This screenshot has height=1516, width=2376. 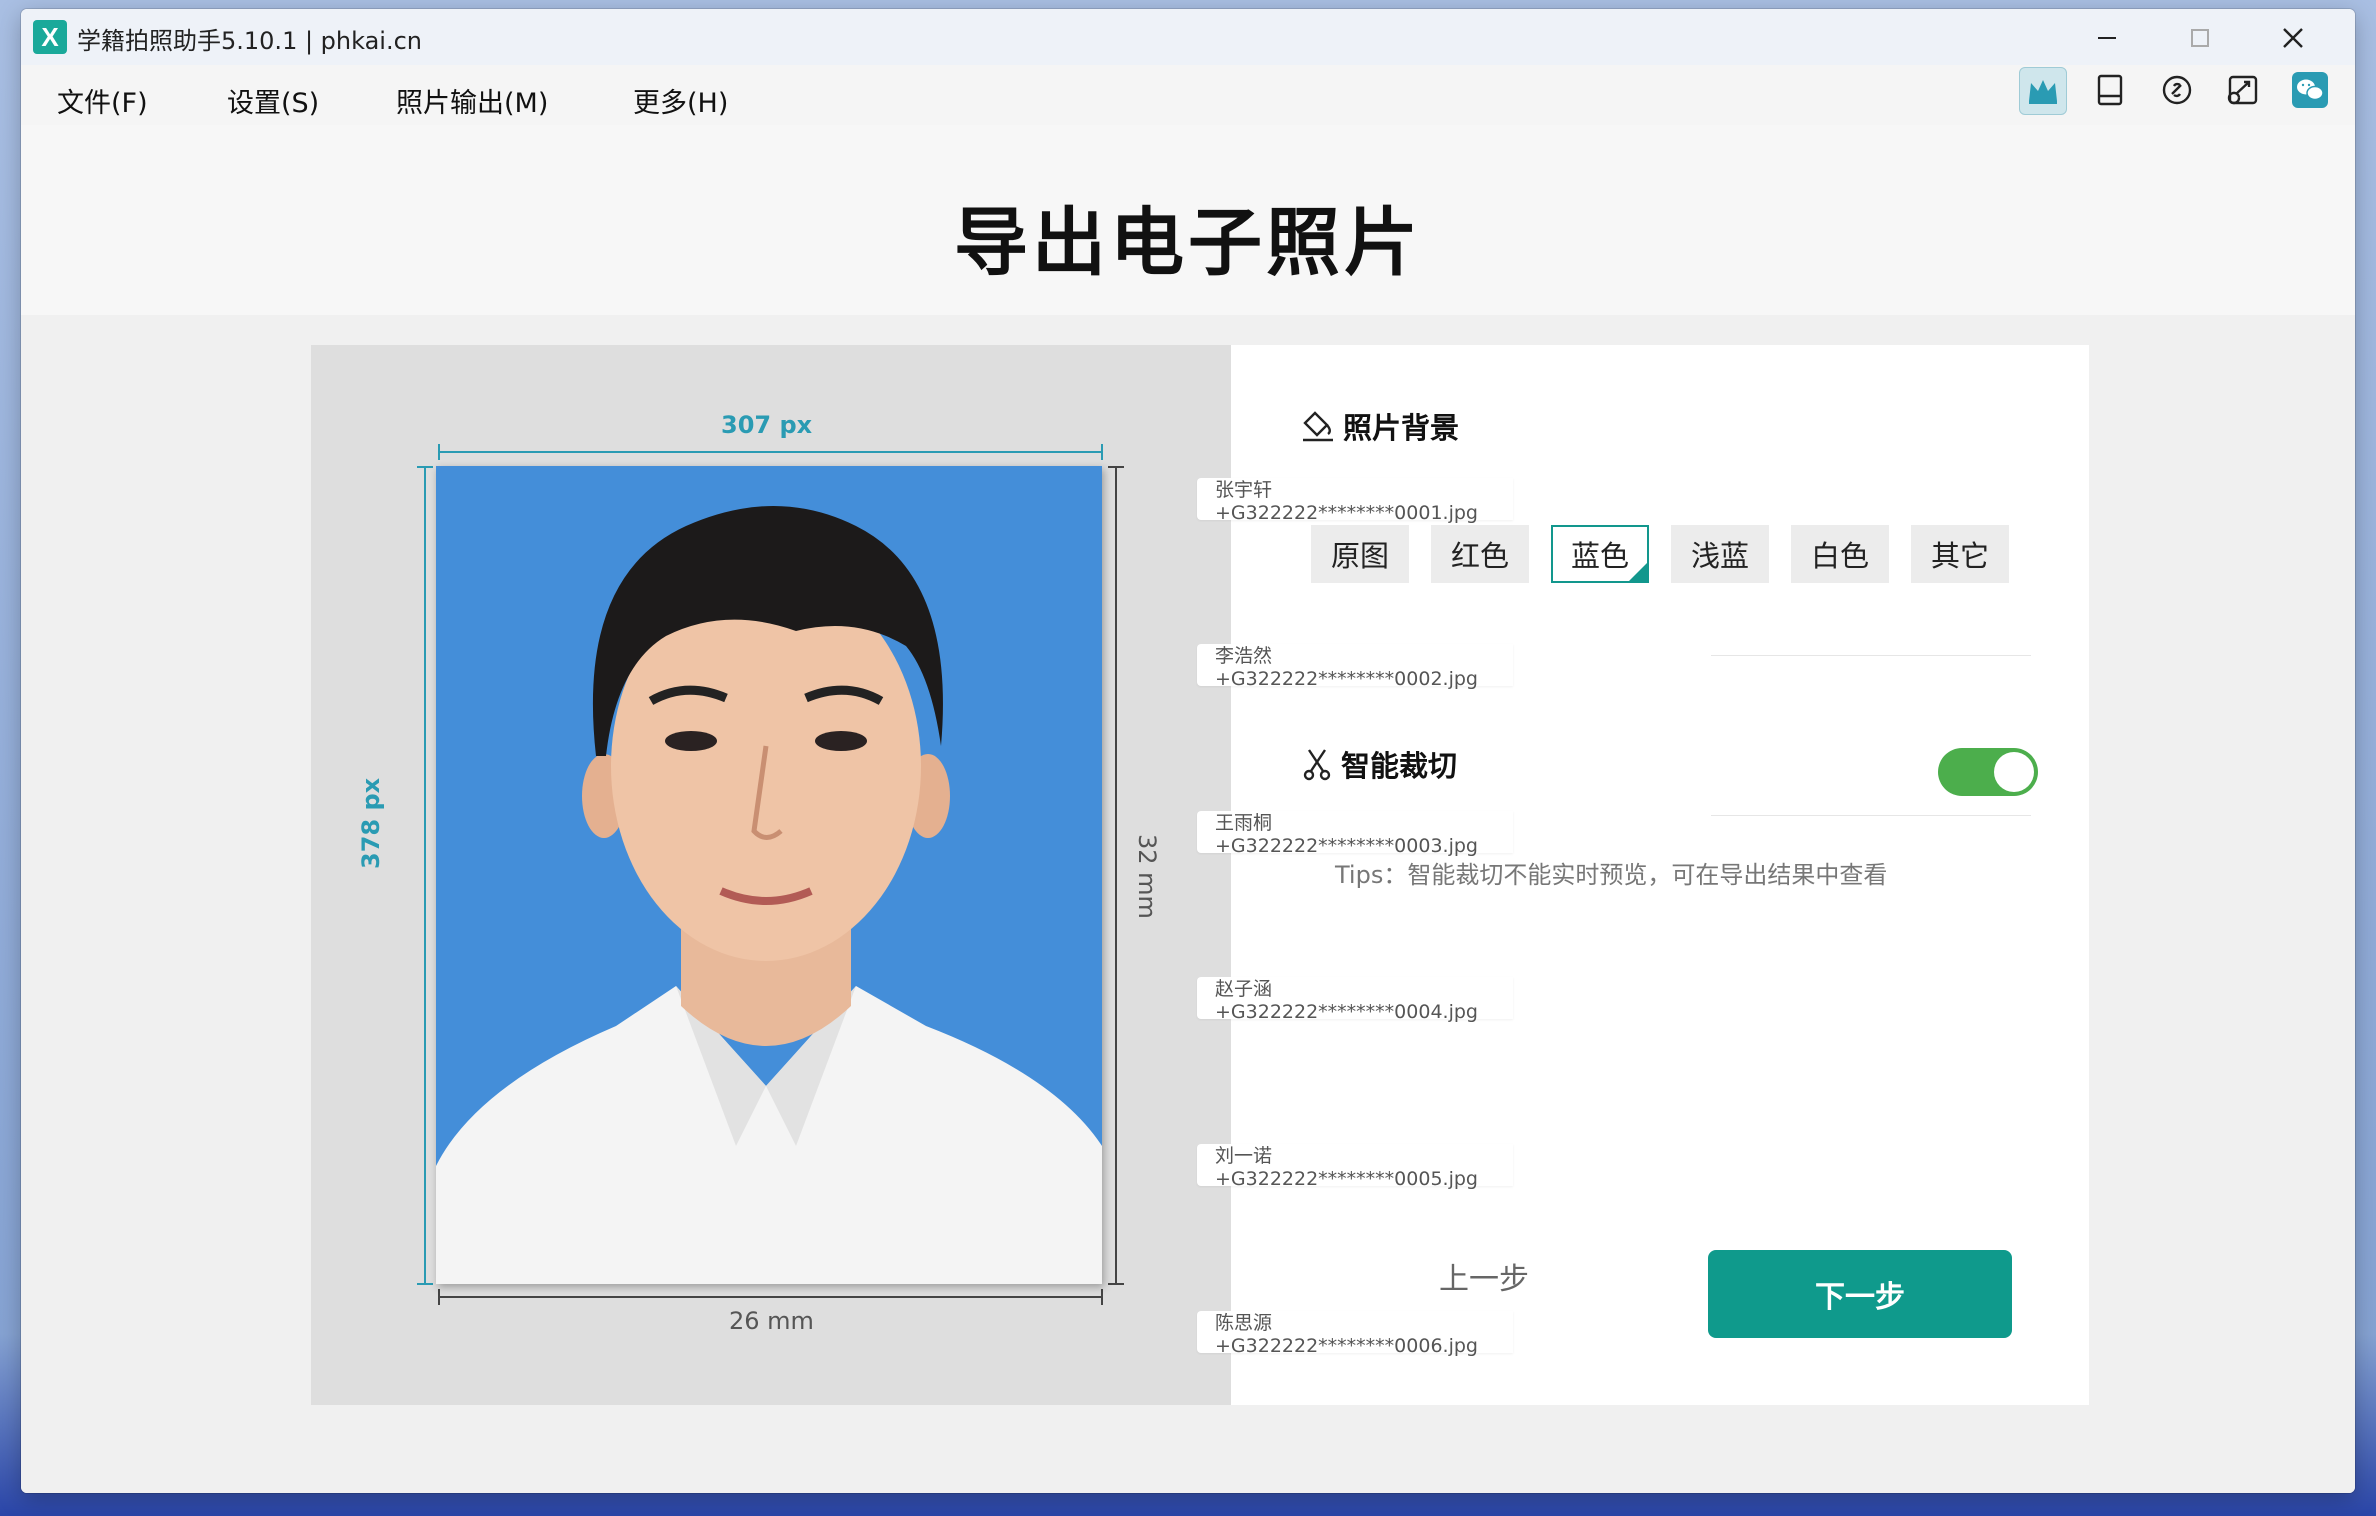 I want to click on crop-section-header: 智能裁切, so click(x=1379, y=764).